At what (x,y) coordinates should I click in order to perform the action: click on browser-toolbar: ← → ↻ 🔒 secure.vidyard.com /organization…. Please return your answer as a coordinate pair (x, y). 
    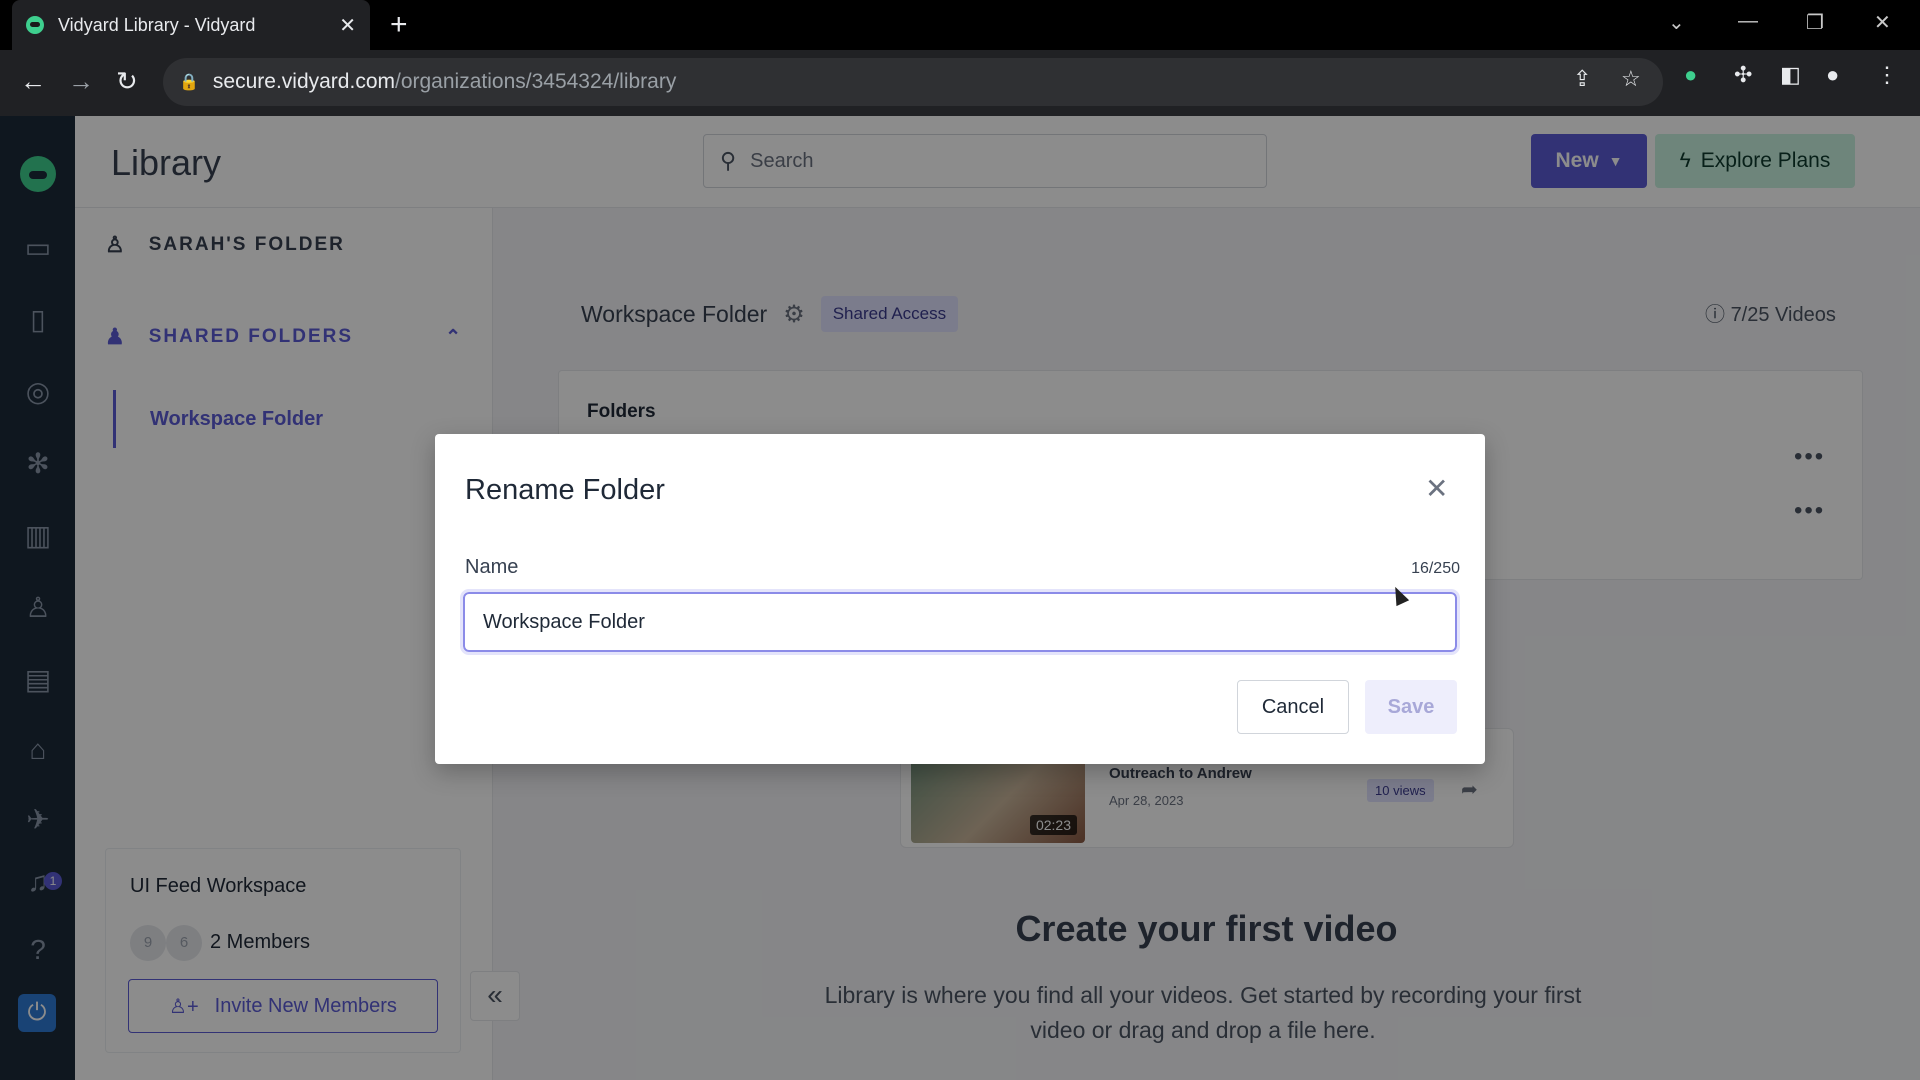
    Looking at the image, I should click on (960, 83).